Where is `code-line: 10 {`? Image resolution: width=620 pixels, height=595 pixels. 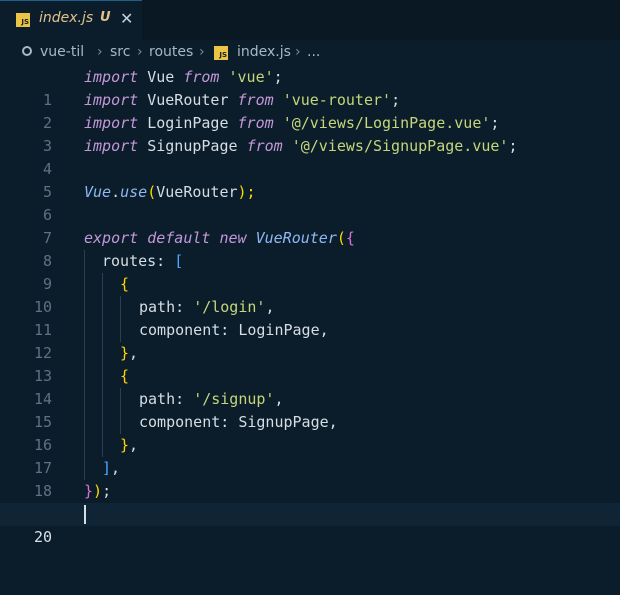
code-line: 10 { is located at coordinates (310, 294).